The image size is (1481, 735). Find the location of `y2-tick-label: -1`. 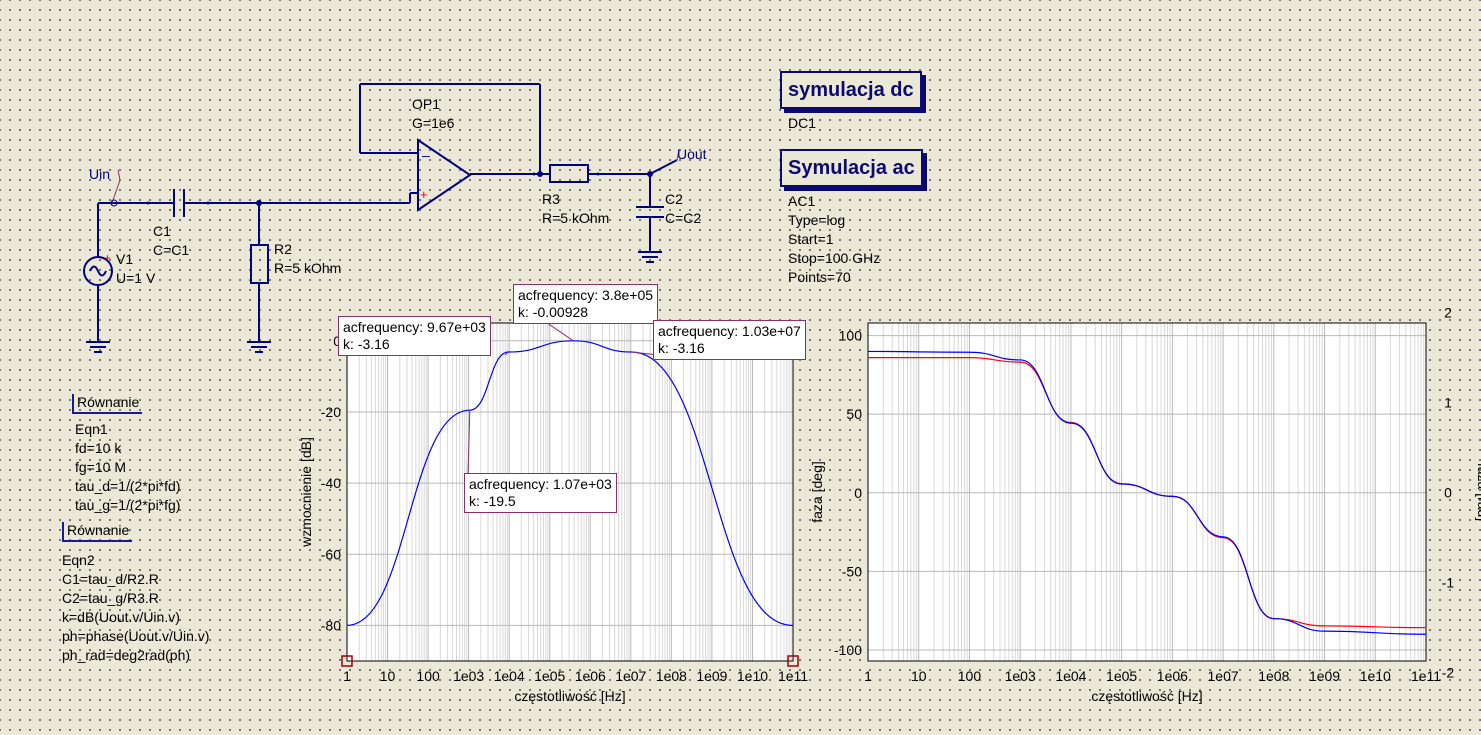

y2-tick-label: -1 is located at coordinates (1448, 583).